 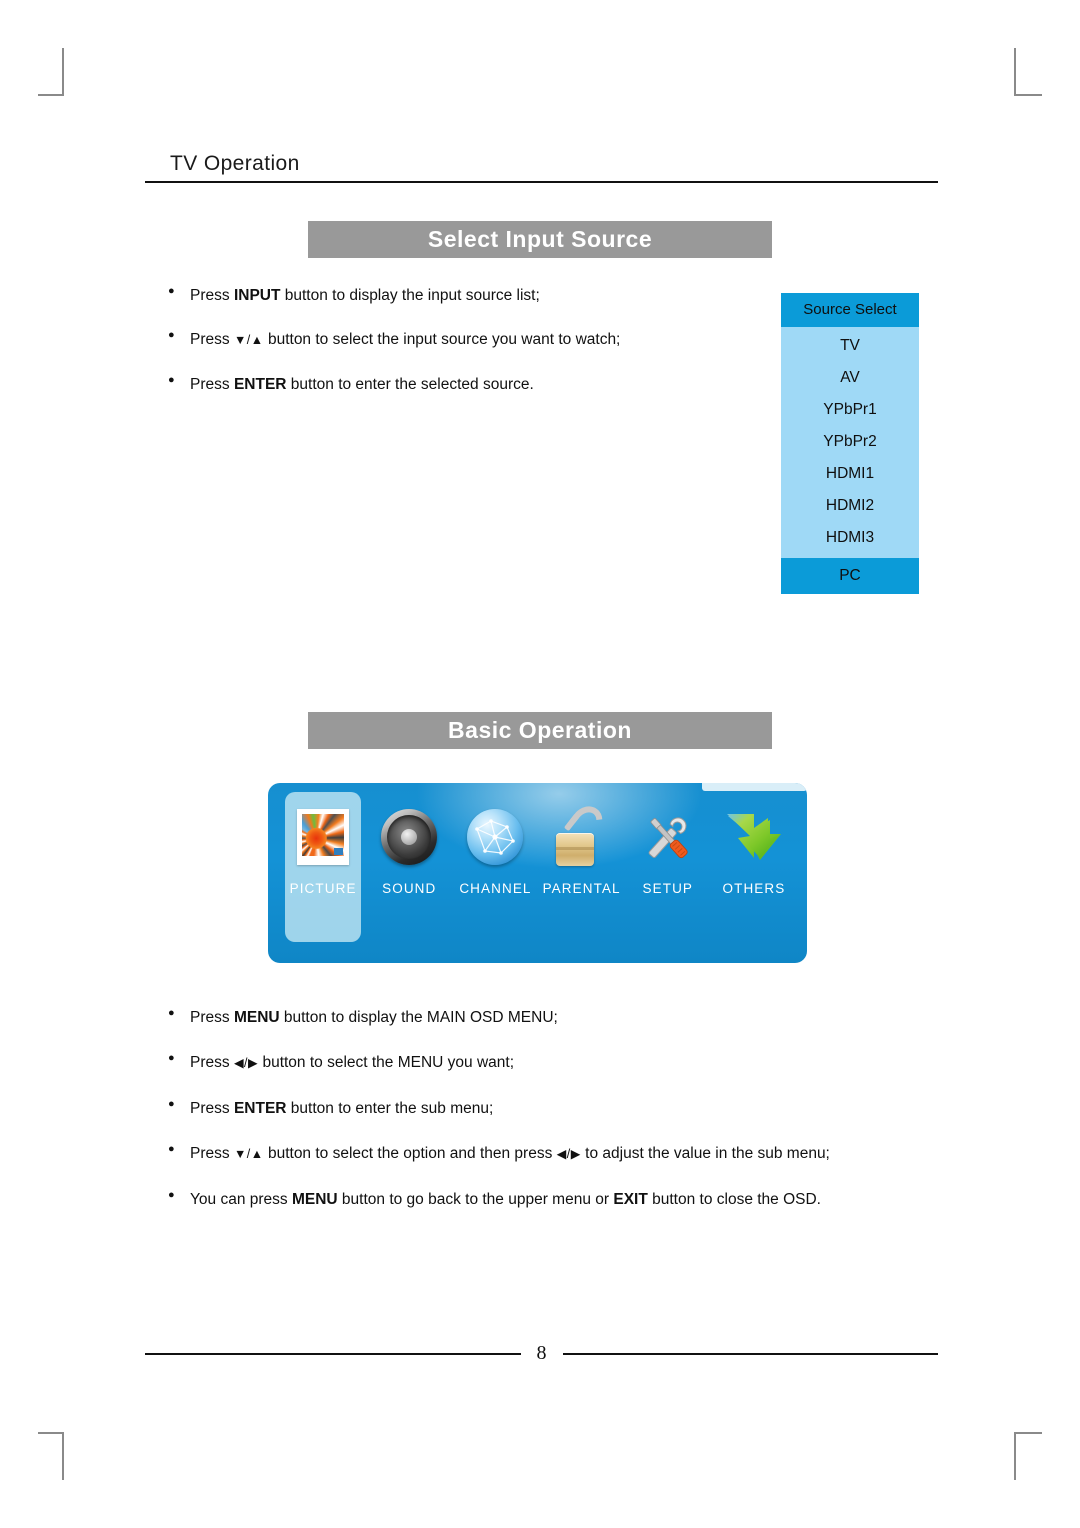 I want to click on osd-menu-item-sound: SOUND, so click(x=409, y=845).